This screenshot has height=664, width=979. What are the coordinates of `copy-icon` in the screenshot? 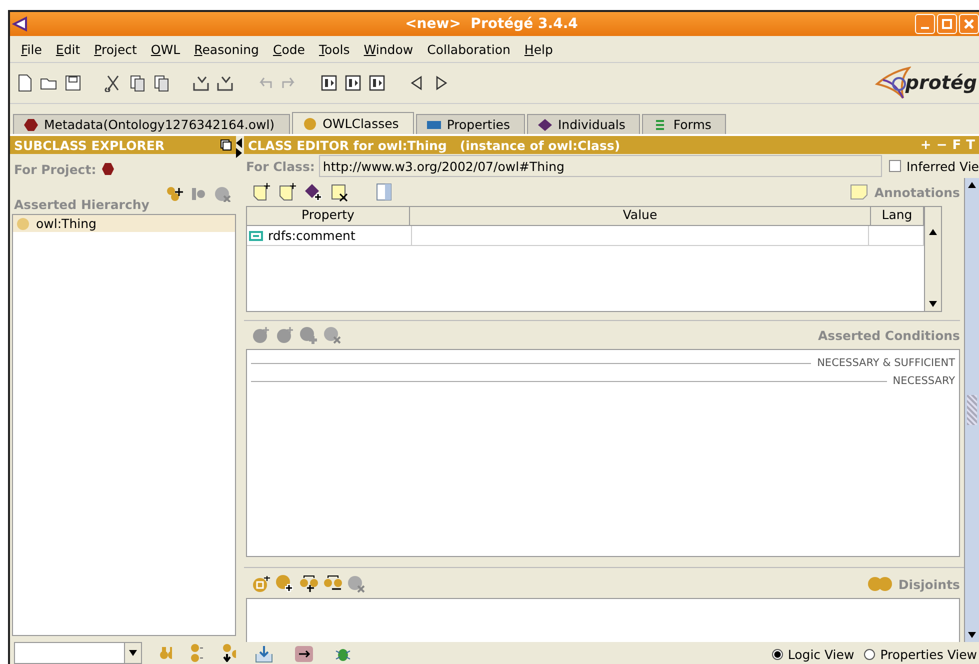 It's located at (137, 83).